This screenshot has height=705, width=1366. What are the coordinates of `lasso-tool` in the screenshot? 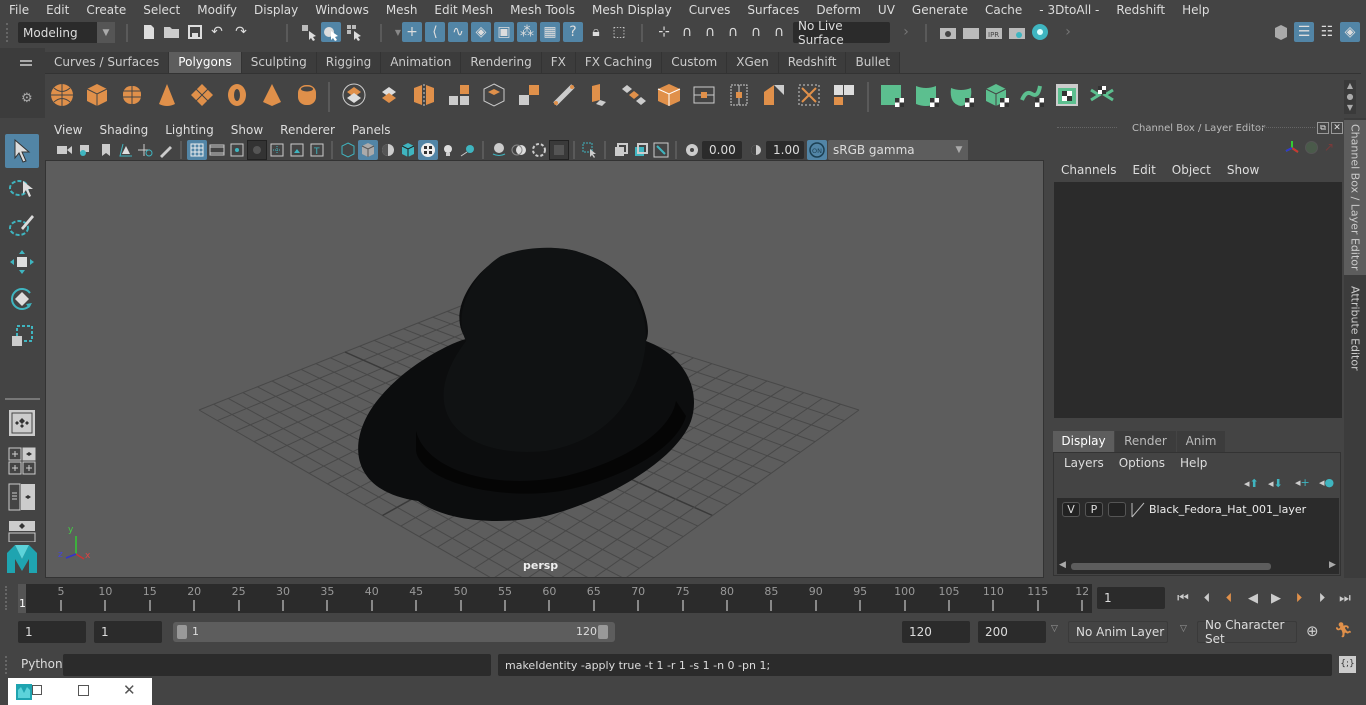 It's located at (22, 188).